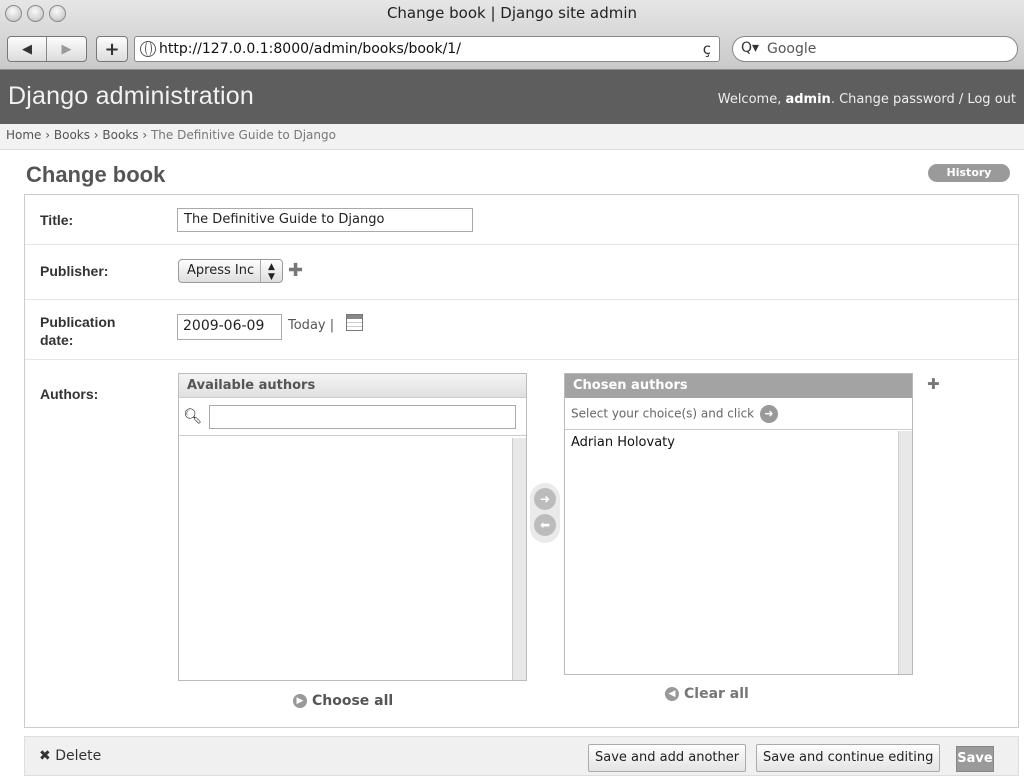 This screenshot has width=1024, height=778. What do you see at coordinates (521, 220) in the screenshot?
I see `title-row: Title: The Definitive Guide to Django` at bounding box center [521, 220].